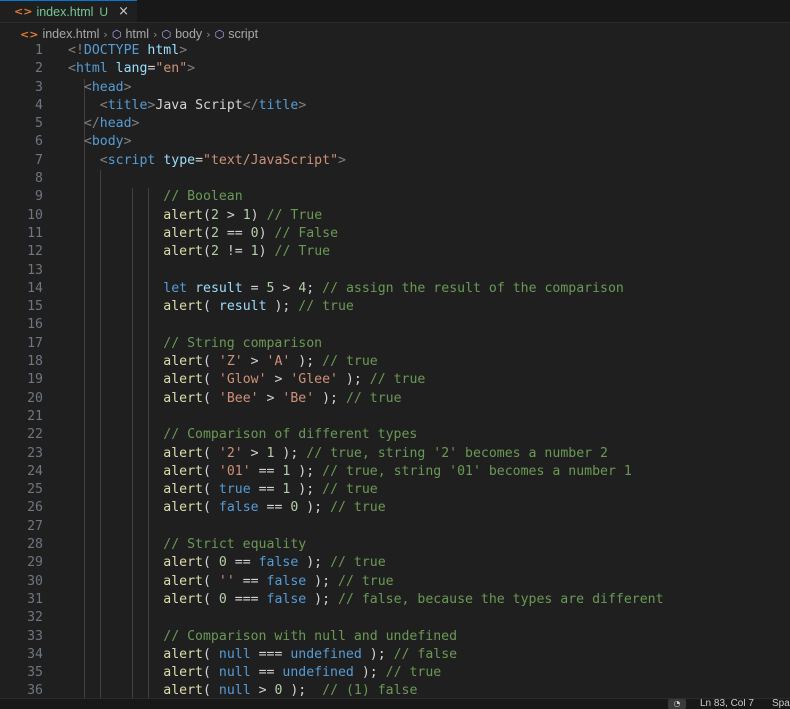 The image size is (790, 709). I want to click on code-token: "text/JavaScript", so click(271, 160).